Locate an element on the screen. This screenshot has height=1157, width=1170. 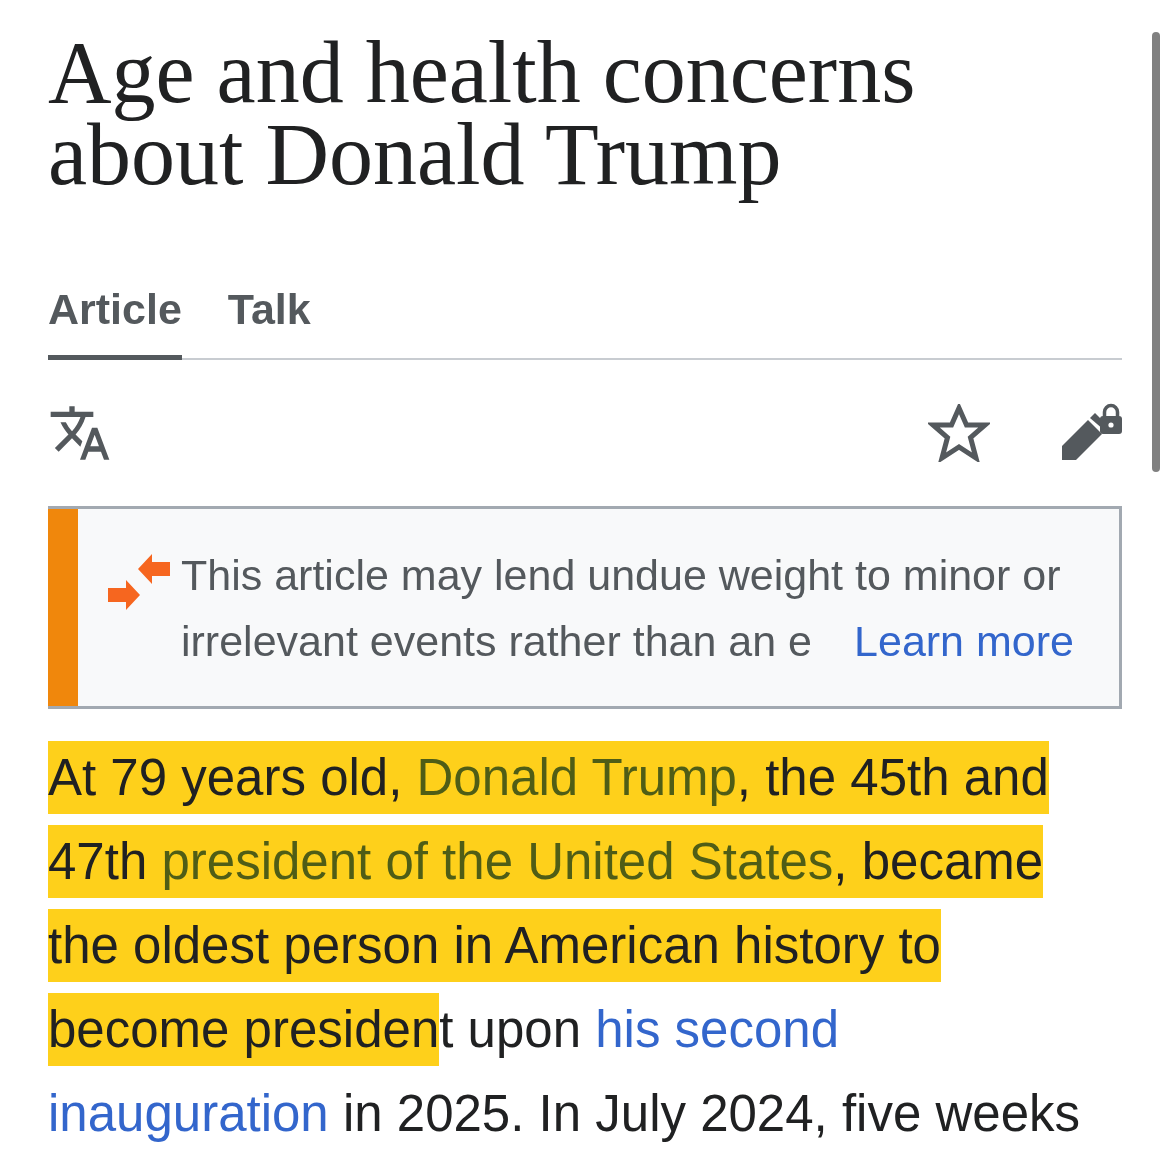
article-title: Age and health concerns about Donald Trump is located at coordinates (482, 114).